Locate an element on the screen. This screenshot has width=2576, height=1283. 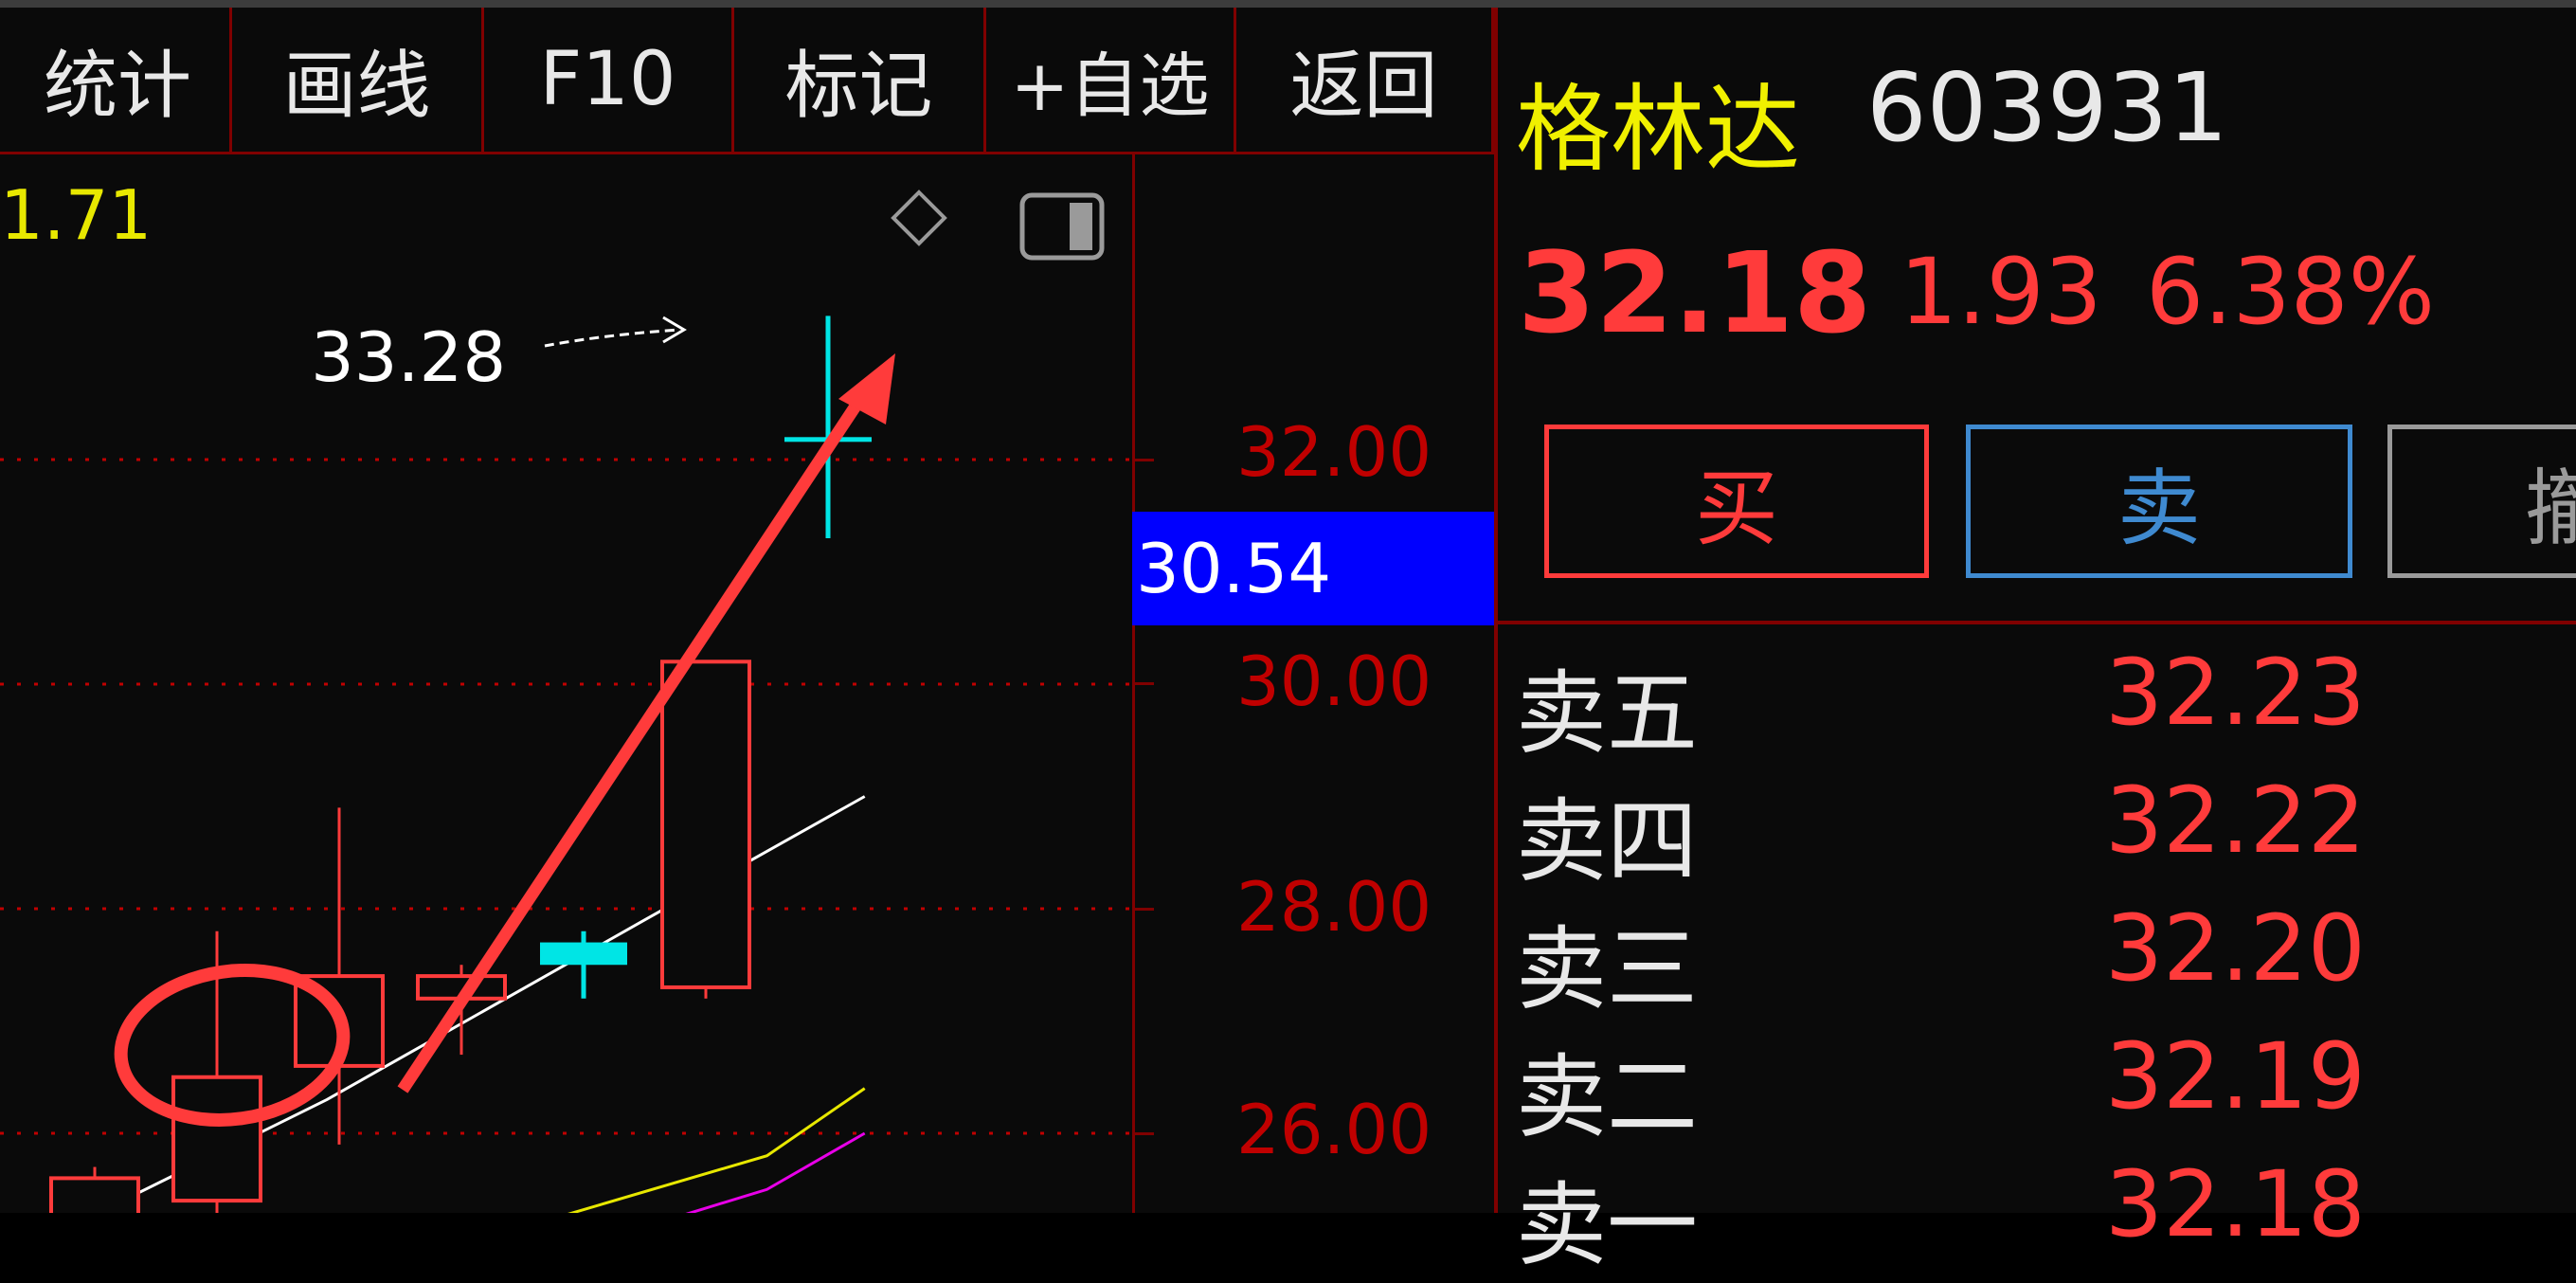
orderbook-price: 32.20 is located at coordinates (2235, 949).